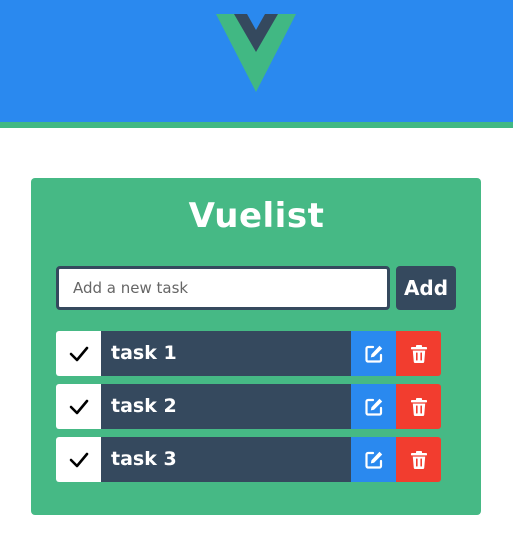 Image resolution: width=513 pixels, height=542 pixels. What do you see at coordinates (223, 288) in the screenshot?
I see `new-task-input` at bounding box center [223, 288].